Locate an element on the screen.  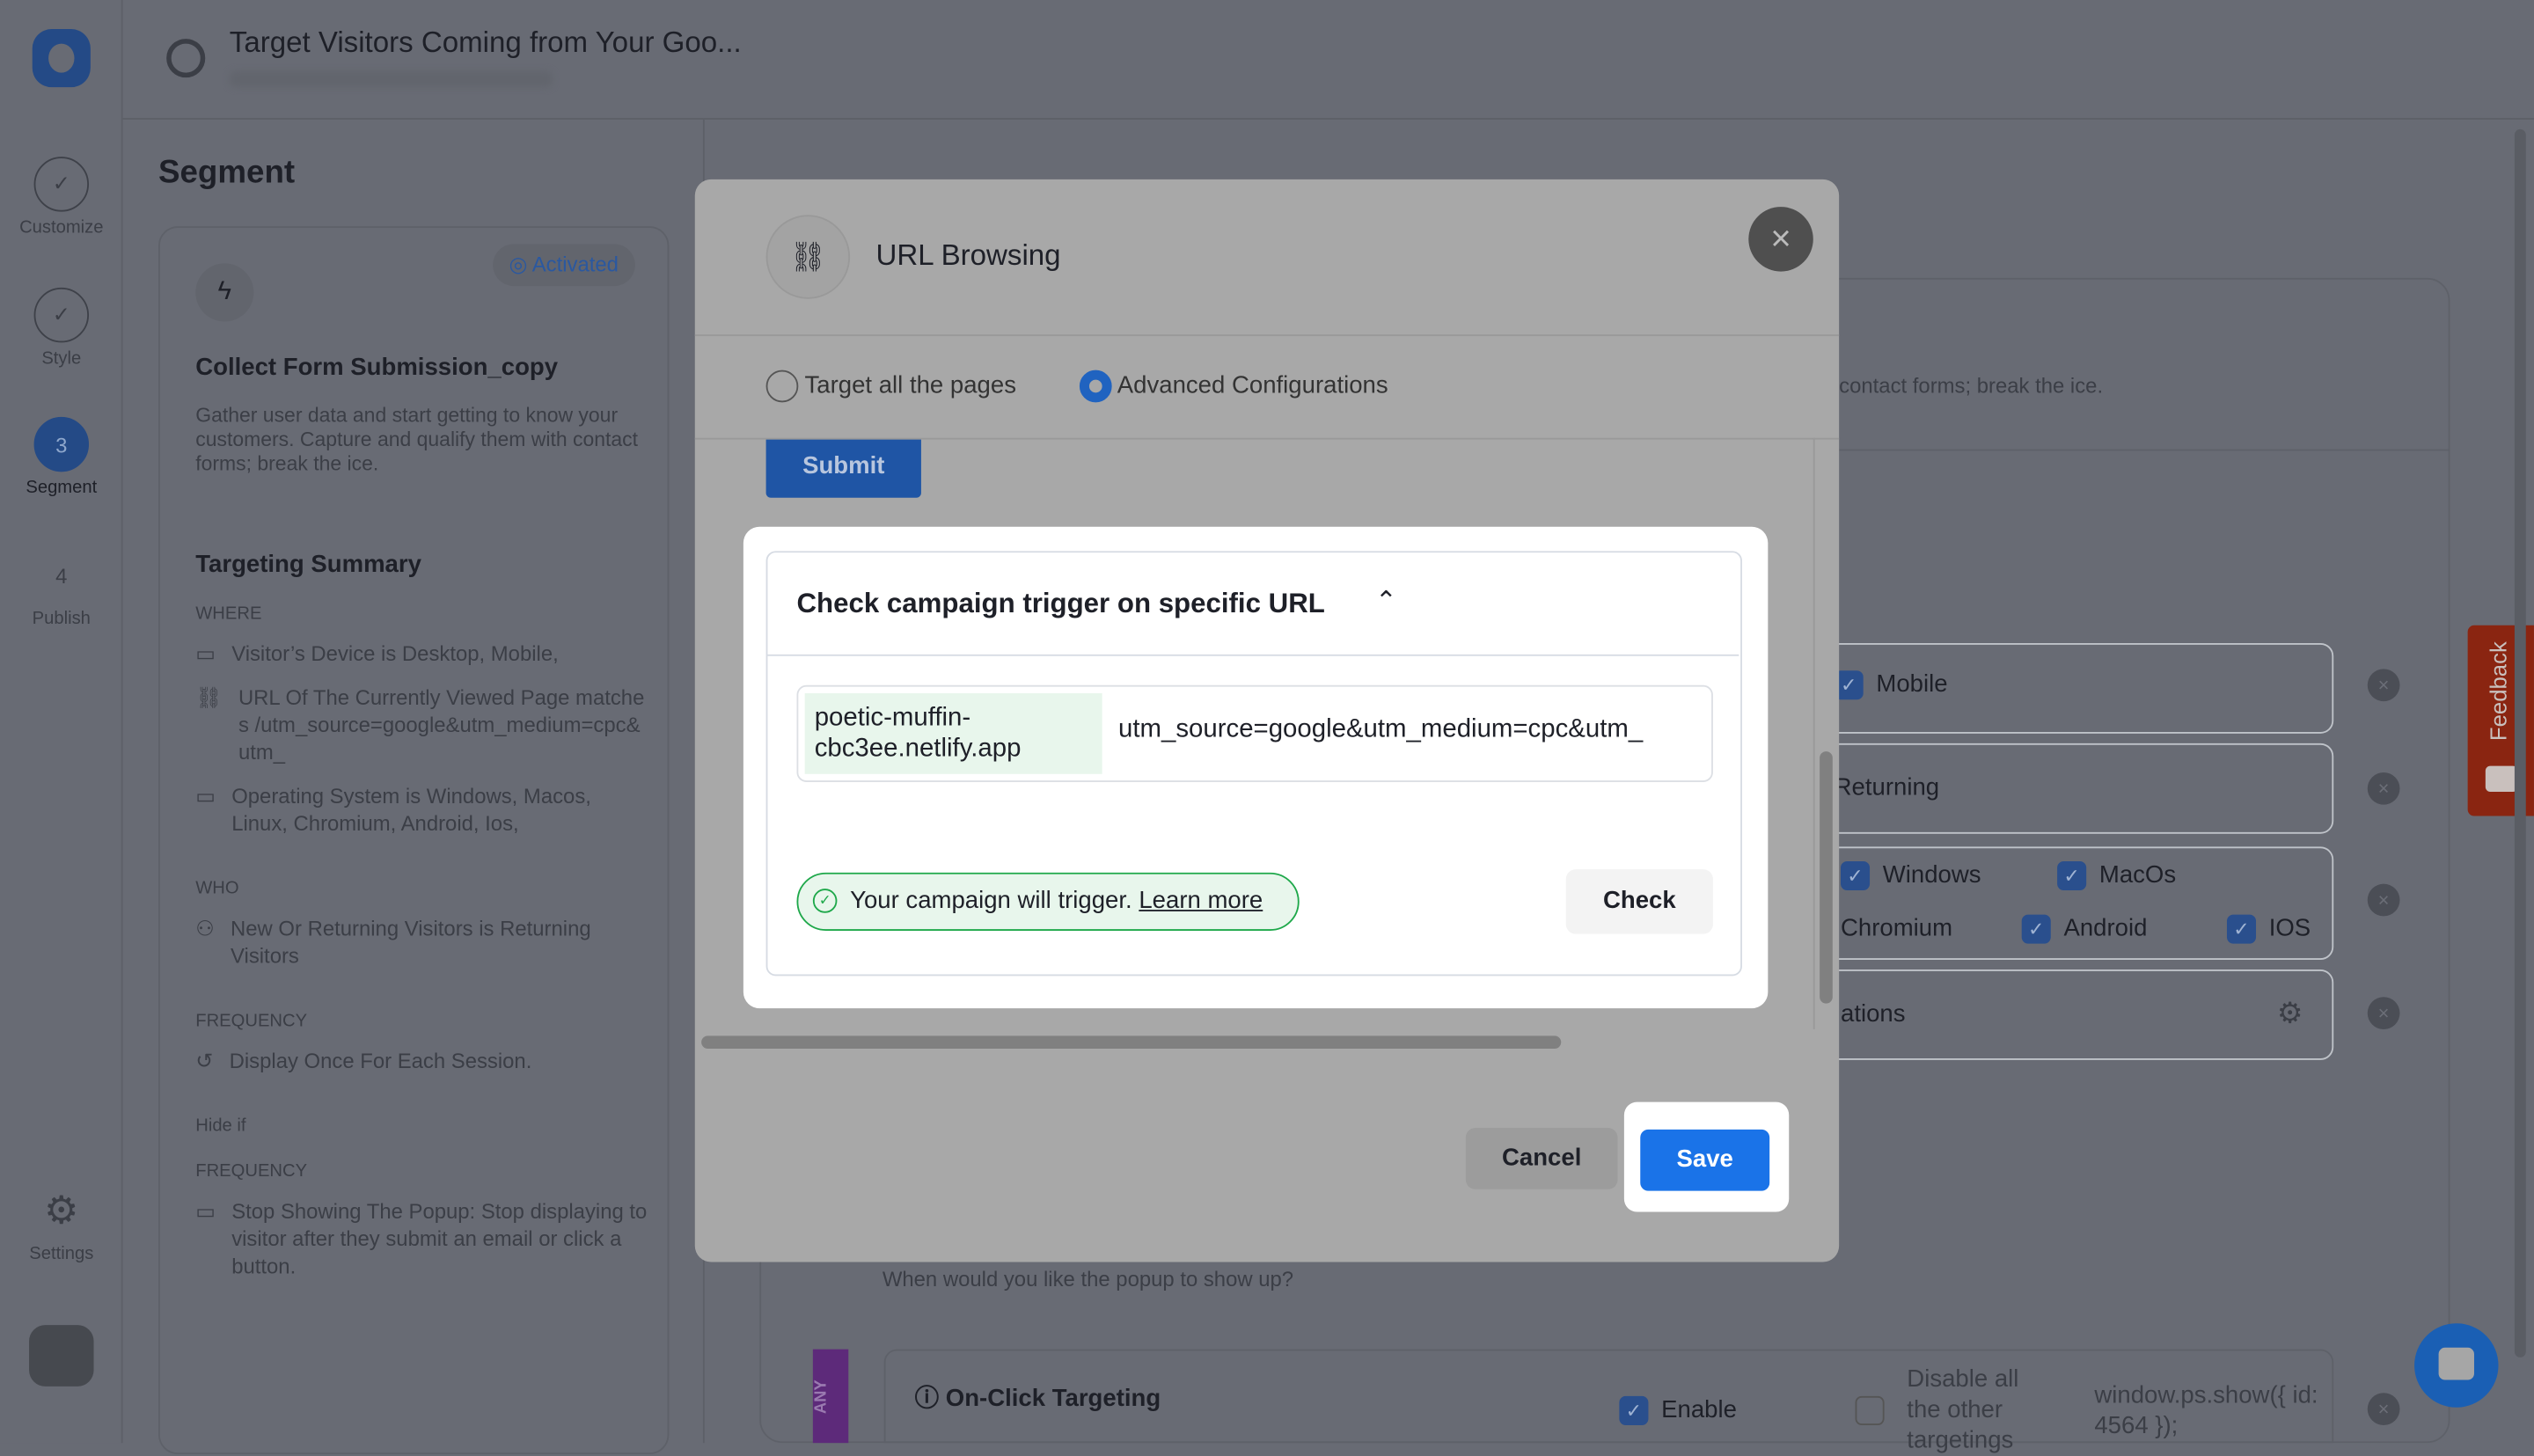
chat-launcher is located at coordinates (2456, 1365).